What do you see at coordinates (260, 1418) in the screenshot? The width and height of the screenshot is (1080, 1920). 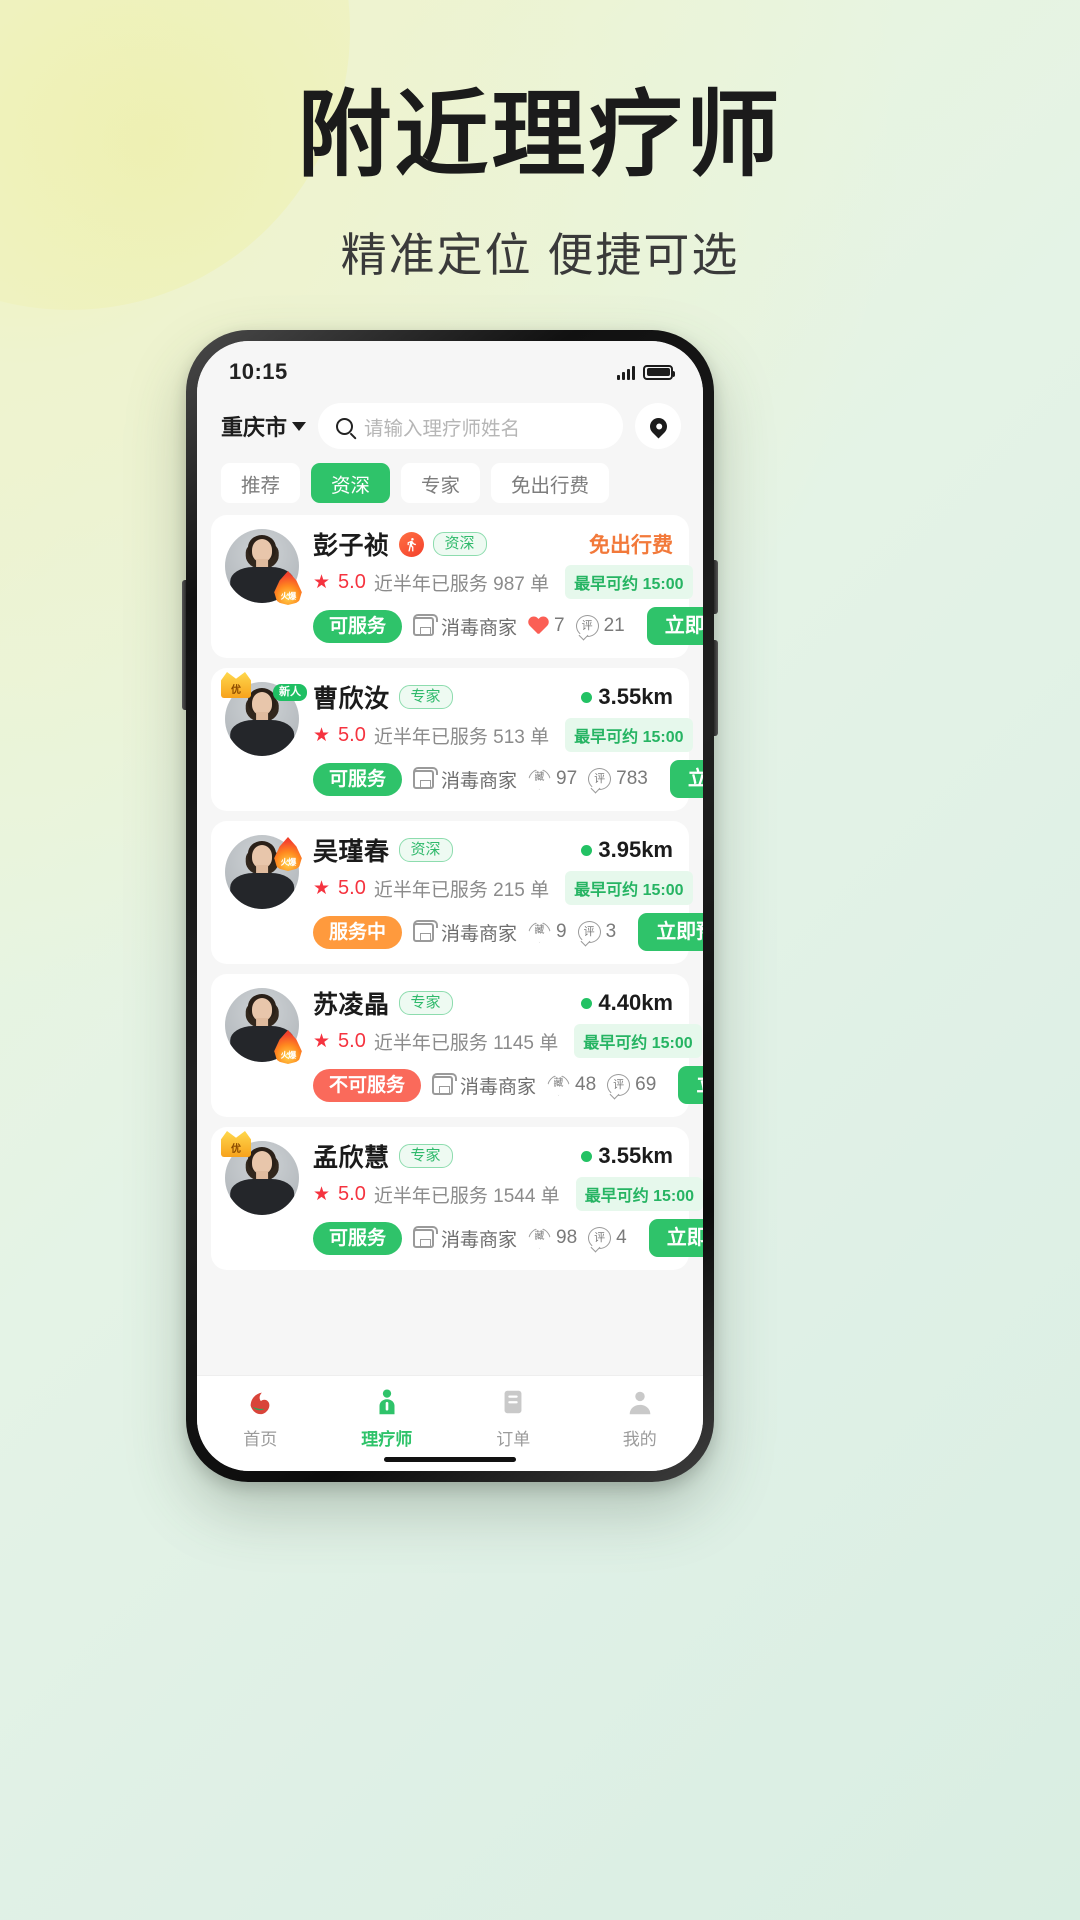 I see `nav-item-home: 首页` at bounding box center [260, 1418].